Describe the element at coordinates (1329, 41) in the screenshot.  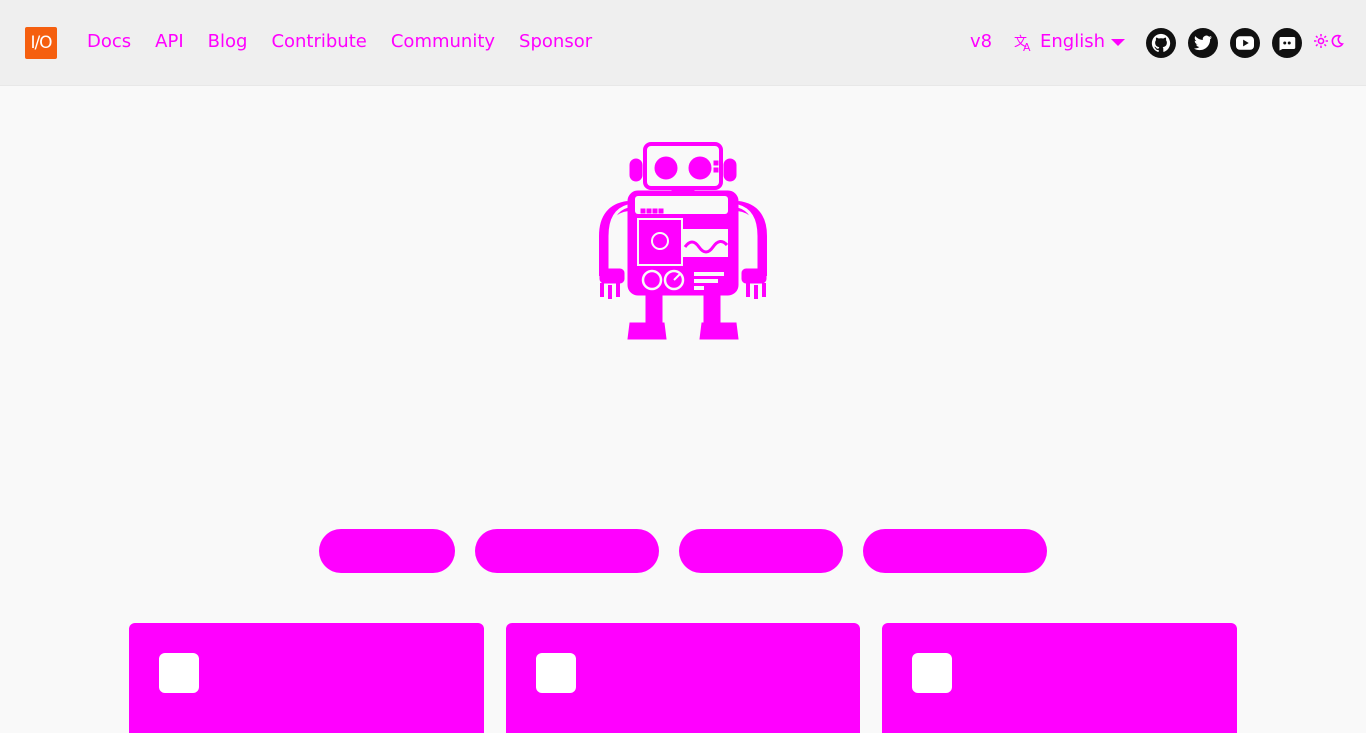
I see `theme-toggle` at that location.